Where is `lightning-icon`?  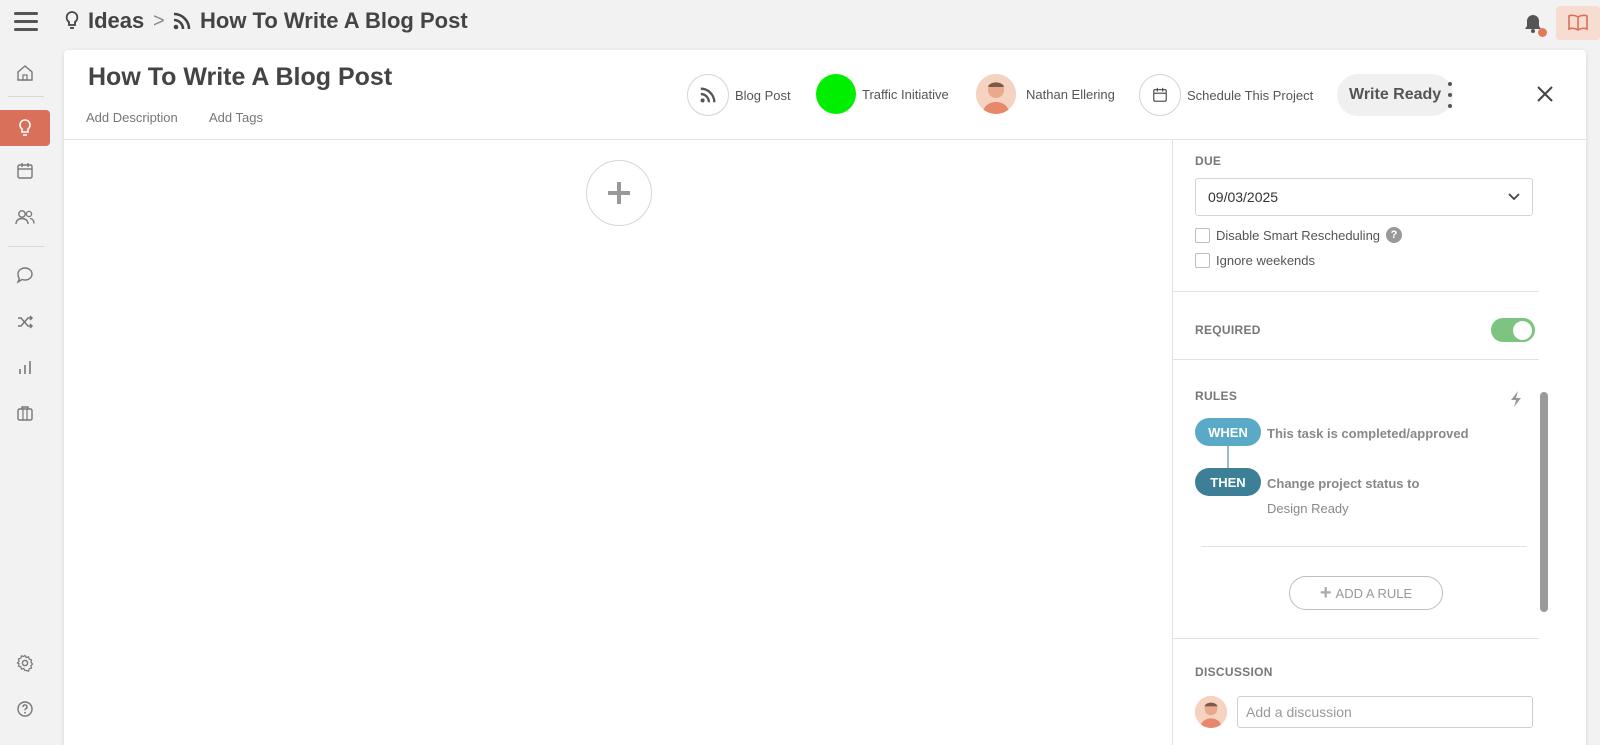
lightning-icon is located at coordinates (1516, 399).